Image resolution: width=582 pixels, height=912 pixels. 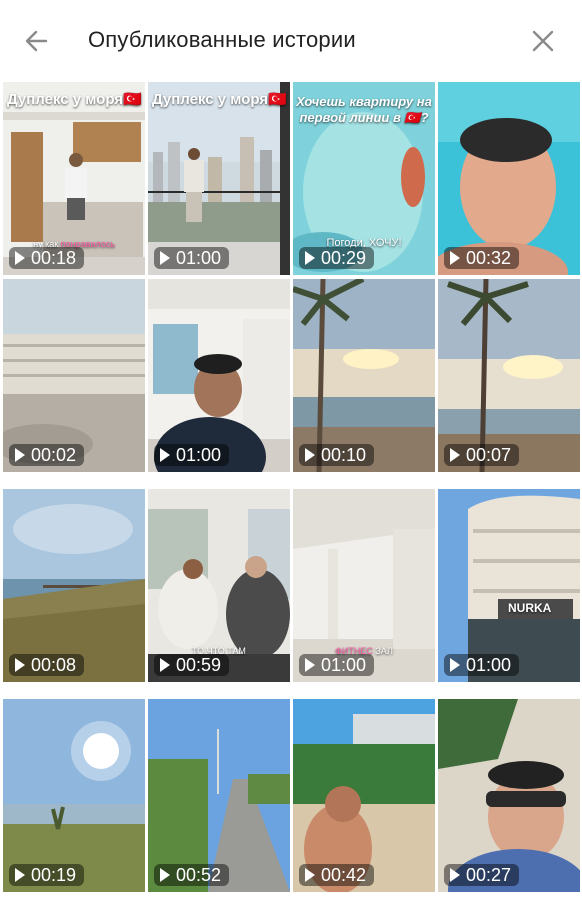 What do you see at coordinates (509, 375) in the screenshot?
I see `story-tile: 00:07` at bounding box center [509, 375].